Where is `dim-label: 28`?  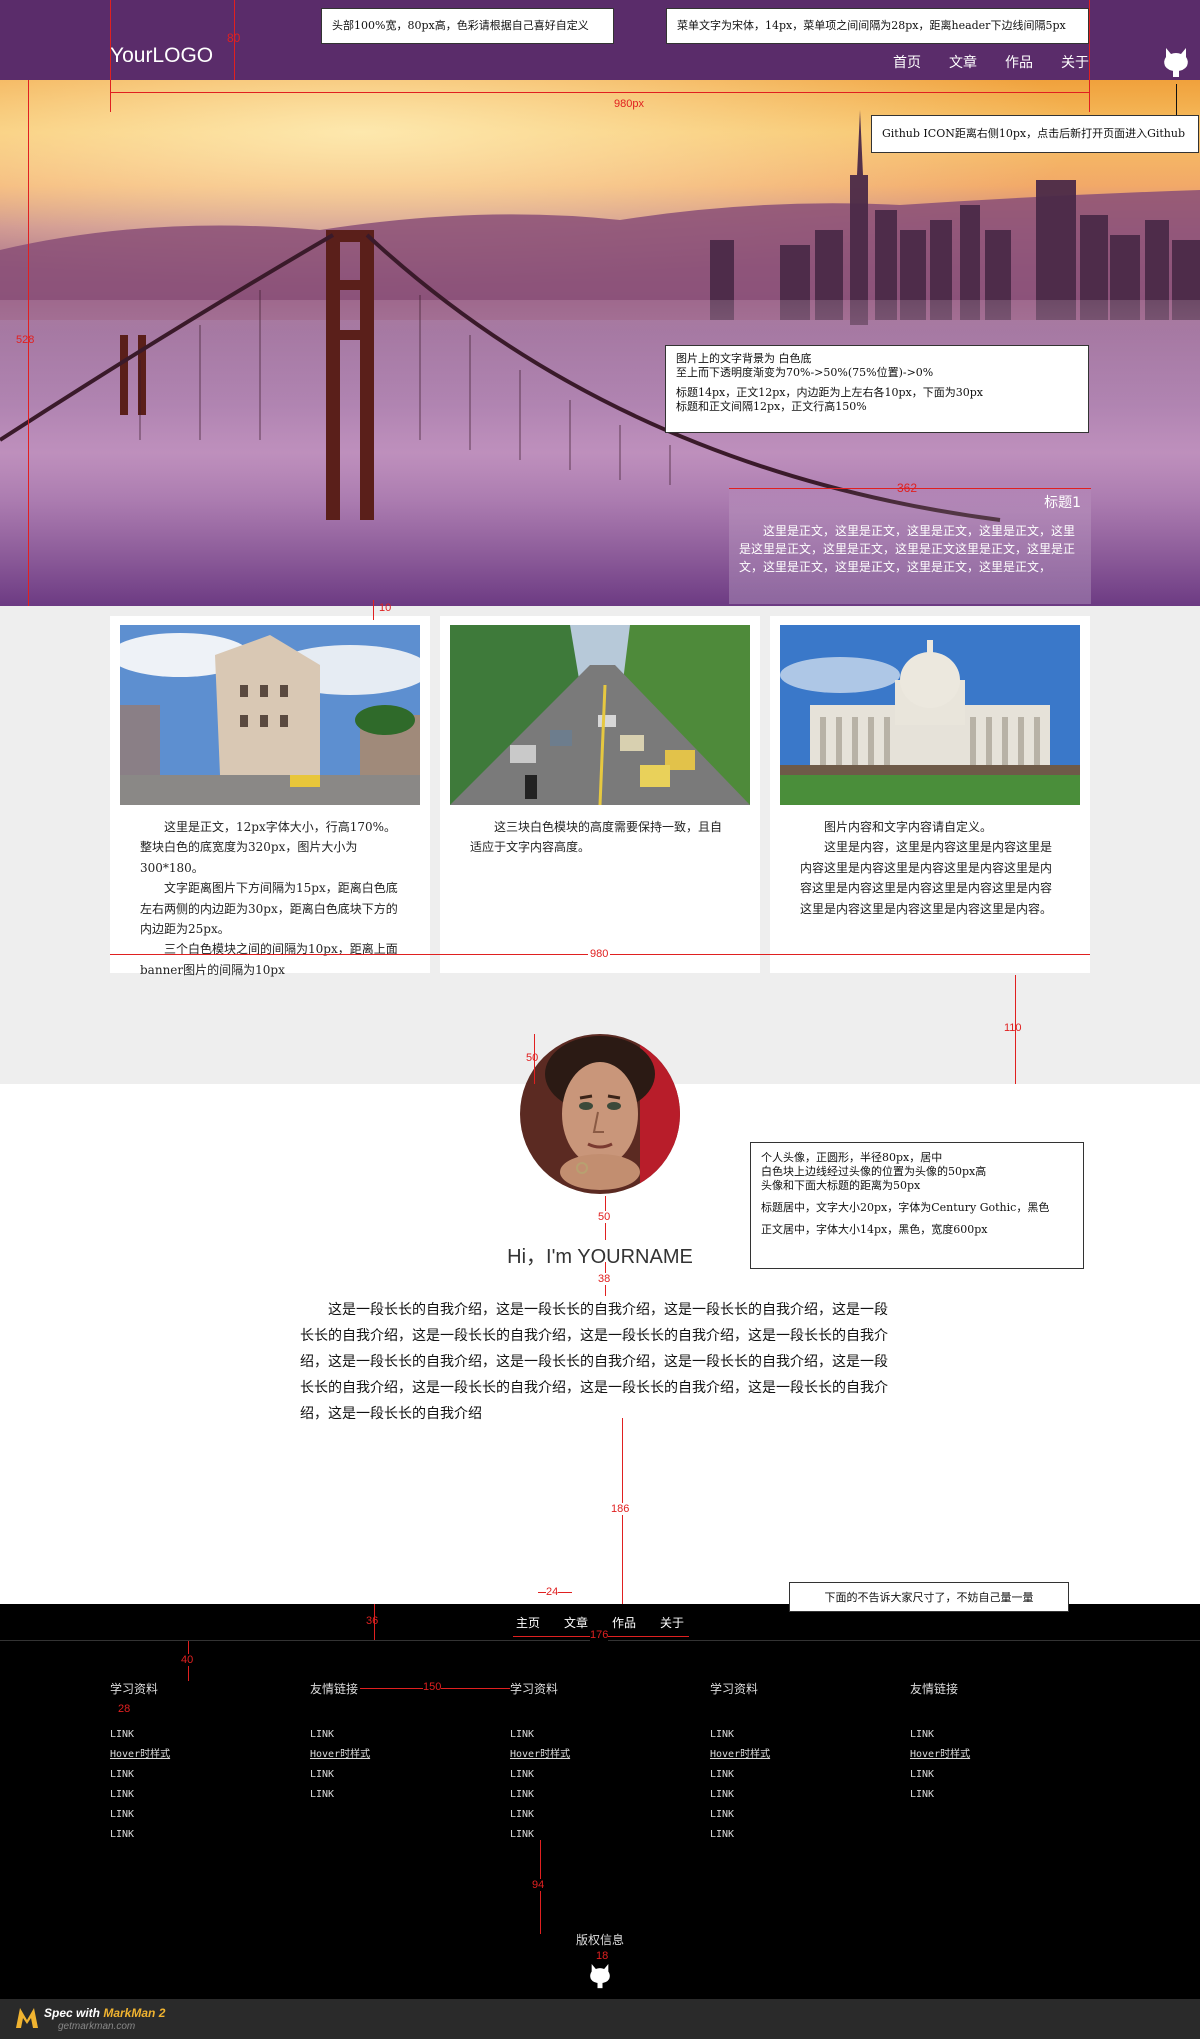
dim-label: 28 is located at coordinates (124, 1709).